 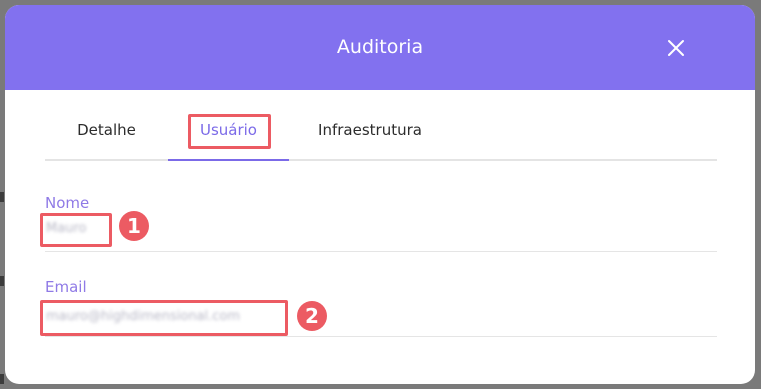 What do you see at coordinates (370, 133) in the screenshot?
I see `tab-infraestrutura: Infraestrutura` at bounding box center [370, 133].